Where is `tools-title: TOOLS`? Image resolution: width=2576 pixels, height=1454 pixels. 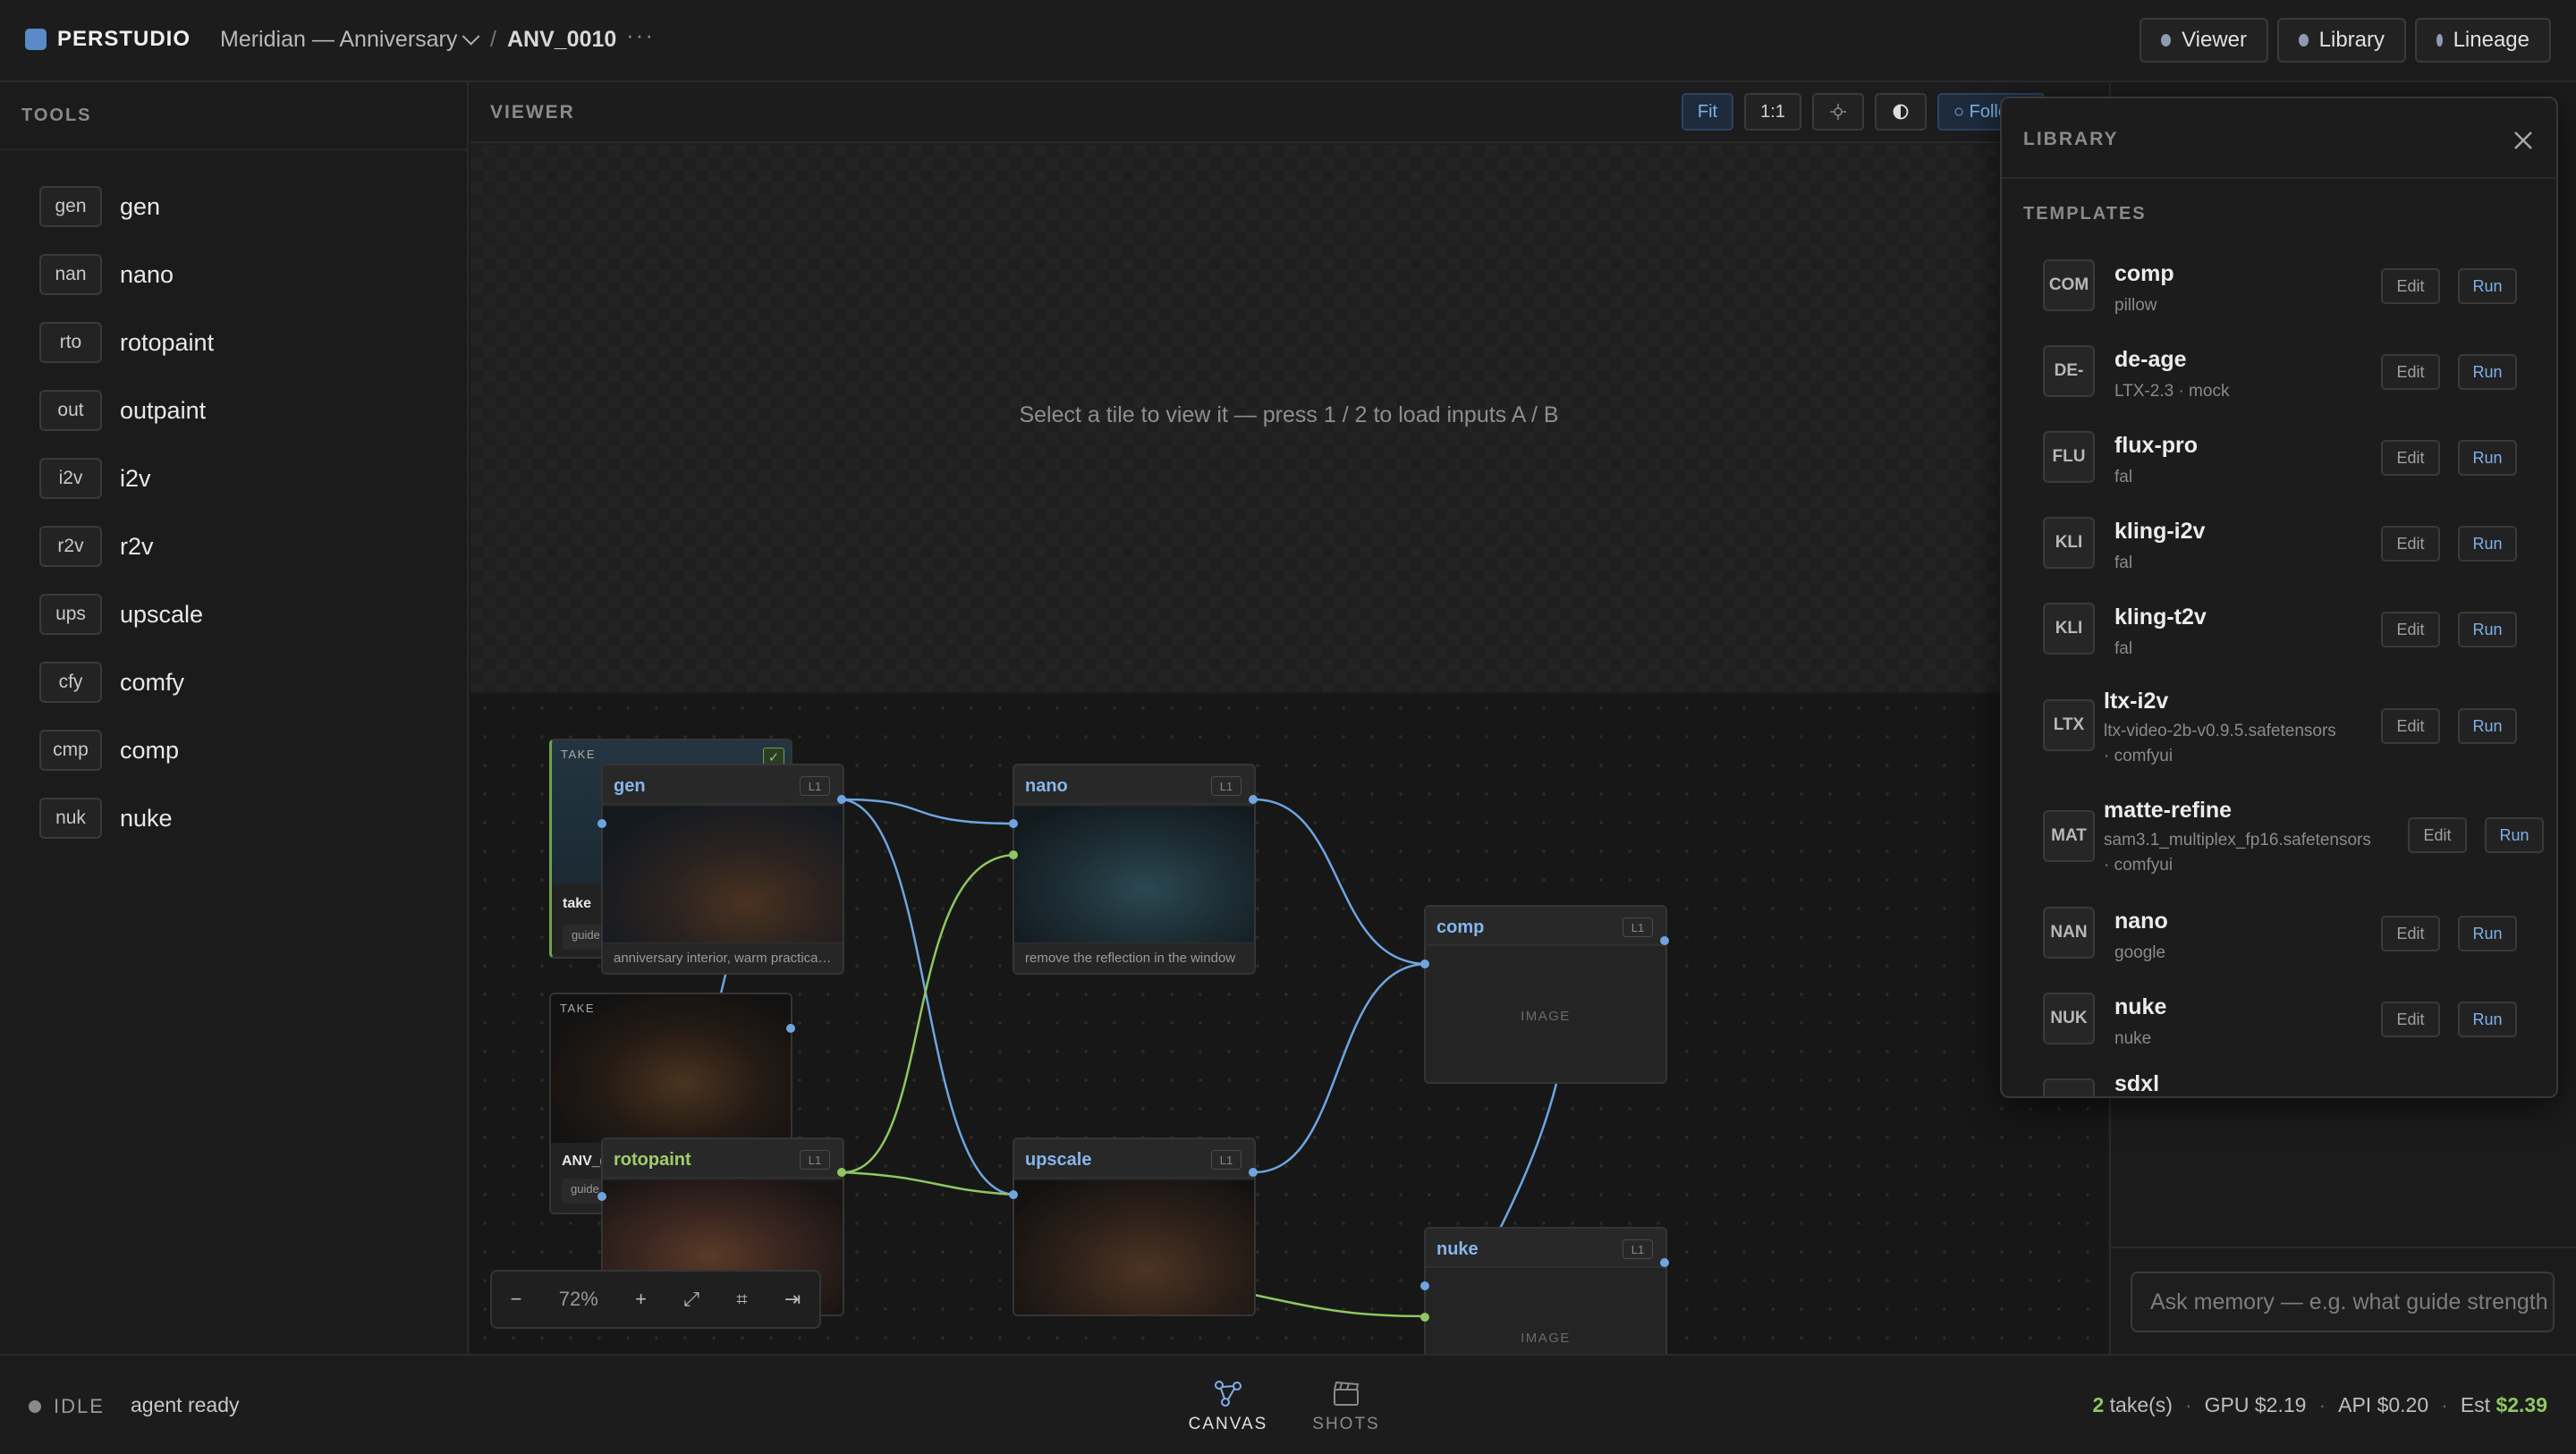 tools-title: TOOLS is located at coordinates (56, 116).